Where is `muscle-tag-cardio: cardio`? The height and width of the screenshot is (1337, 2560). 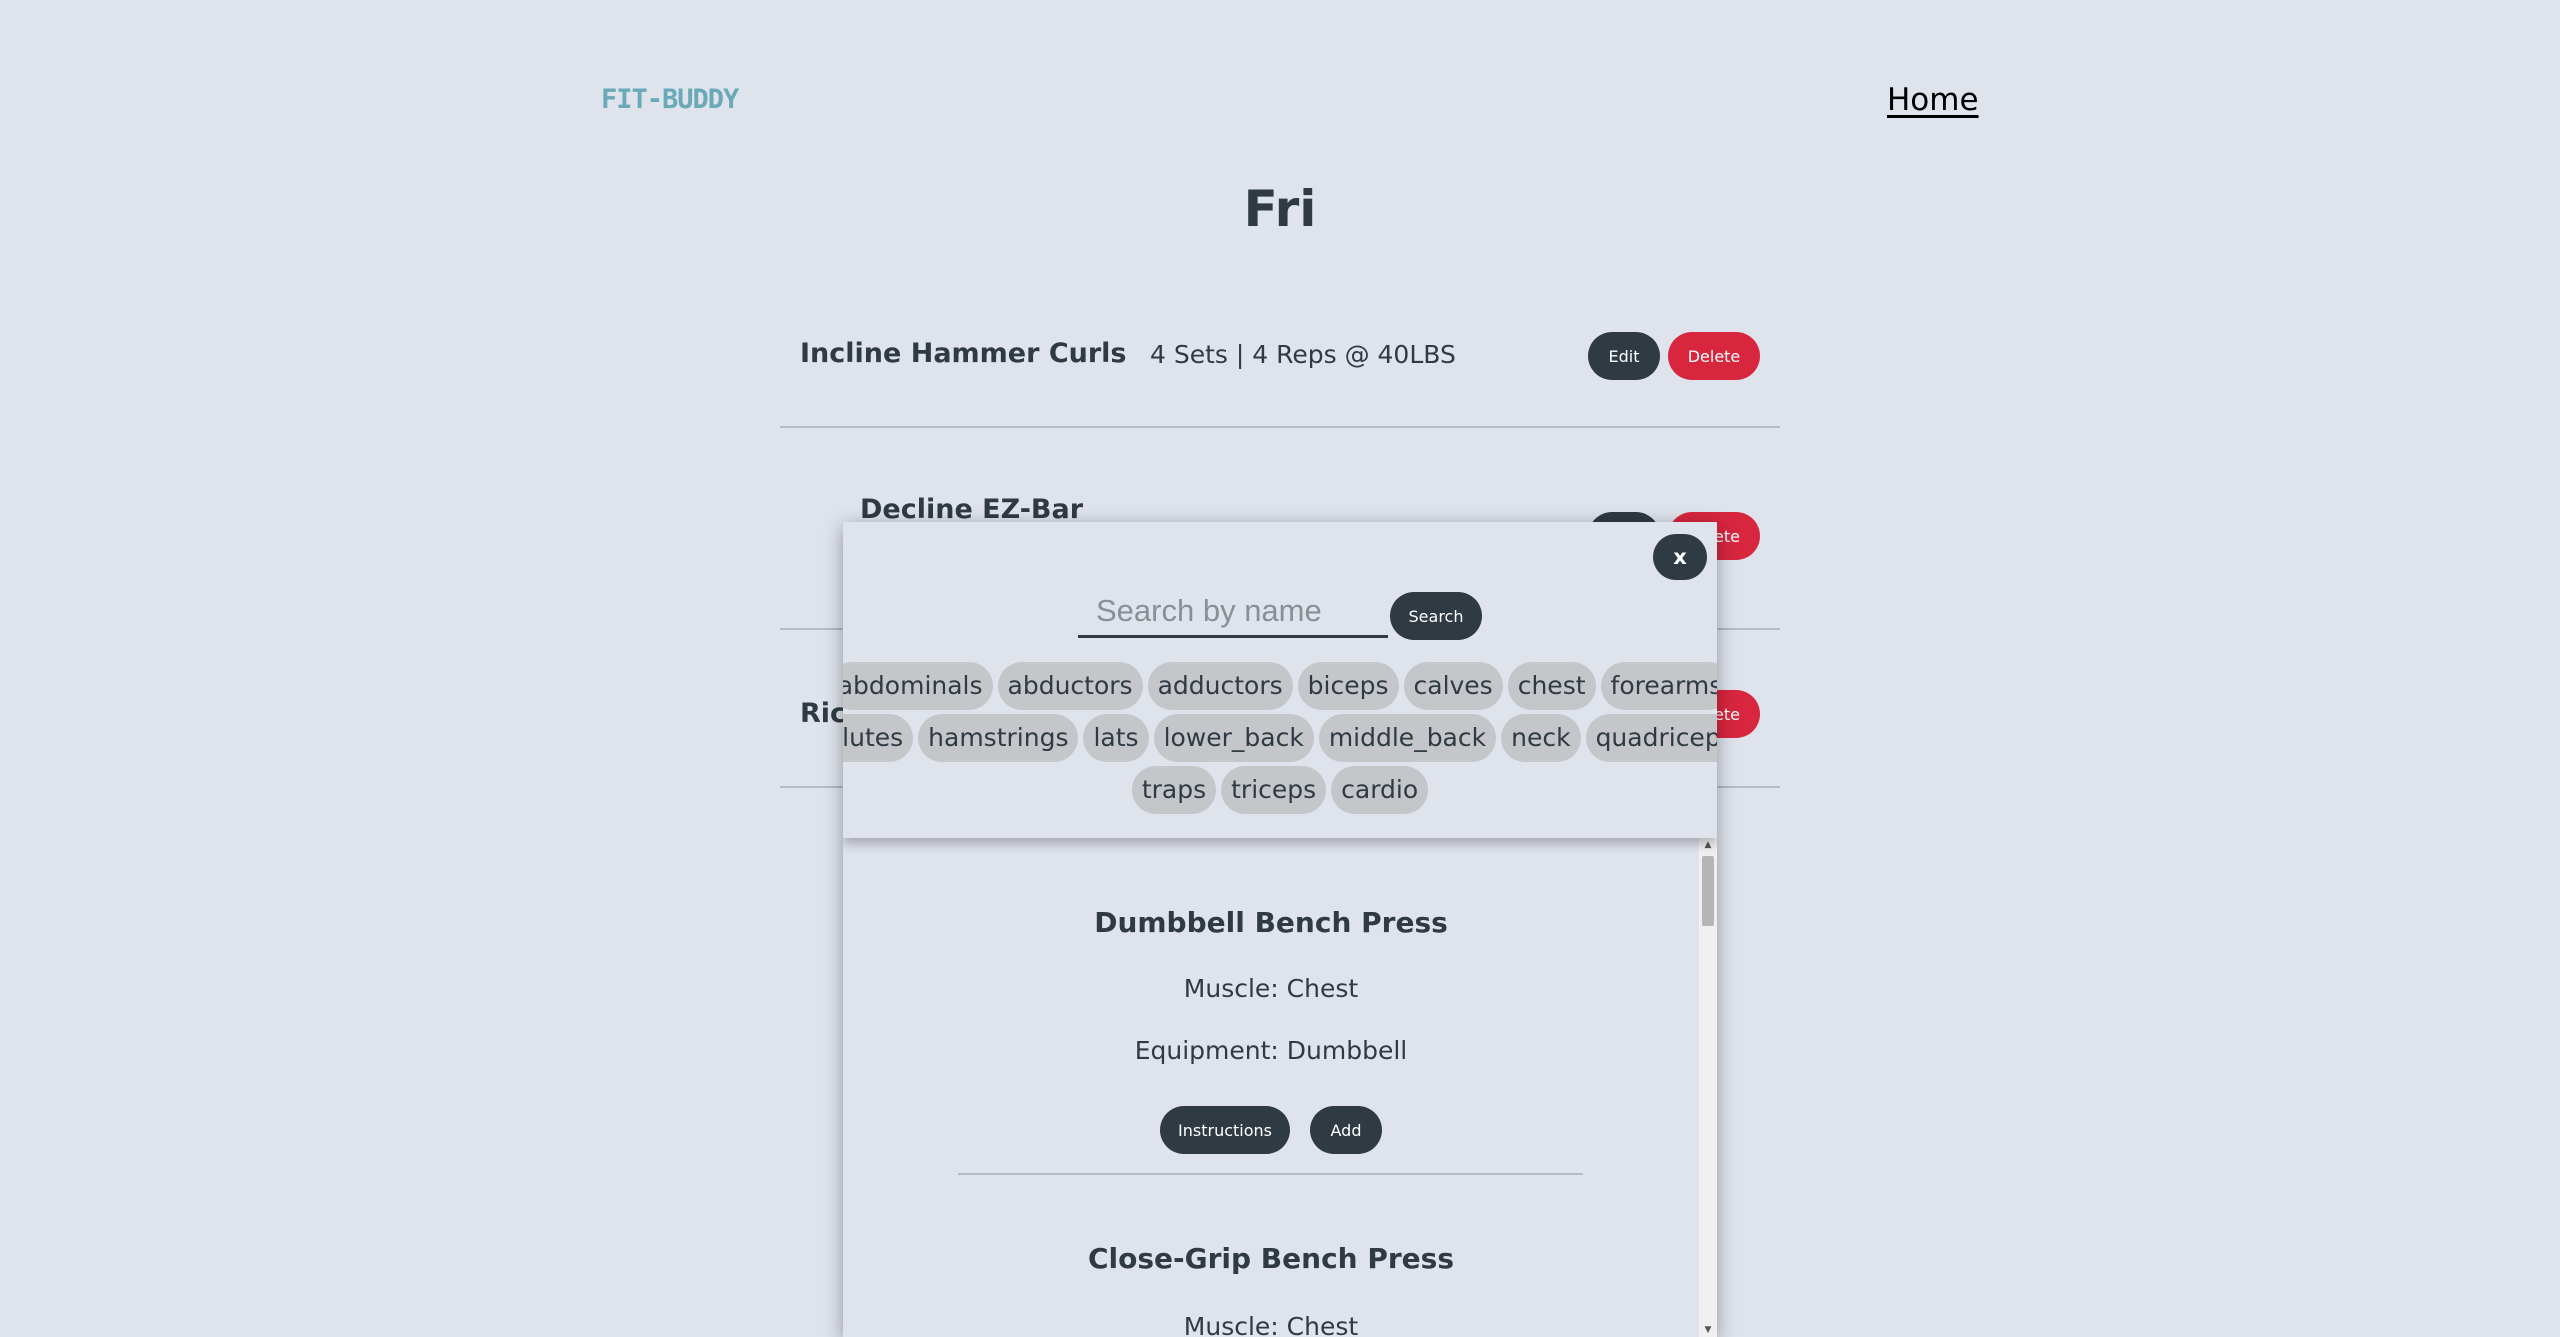
muscle-tag-cardio: cardio is located at coordinates (1380, 790).